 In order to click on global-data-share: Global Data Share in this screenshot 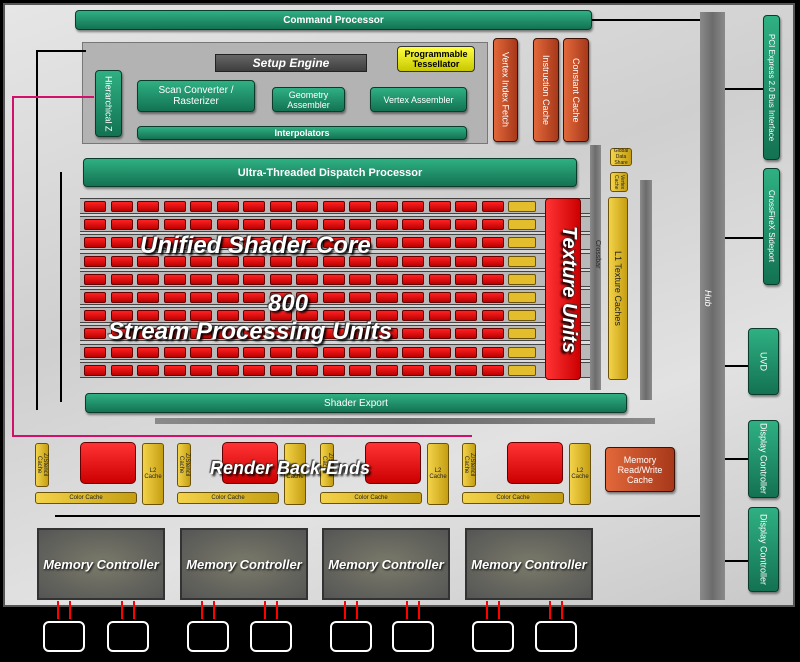, I will do `click(621, 157)`.